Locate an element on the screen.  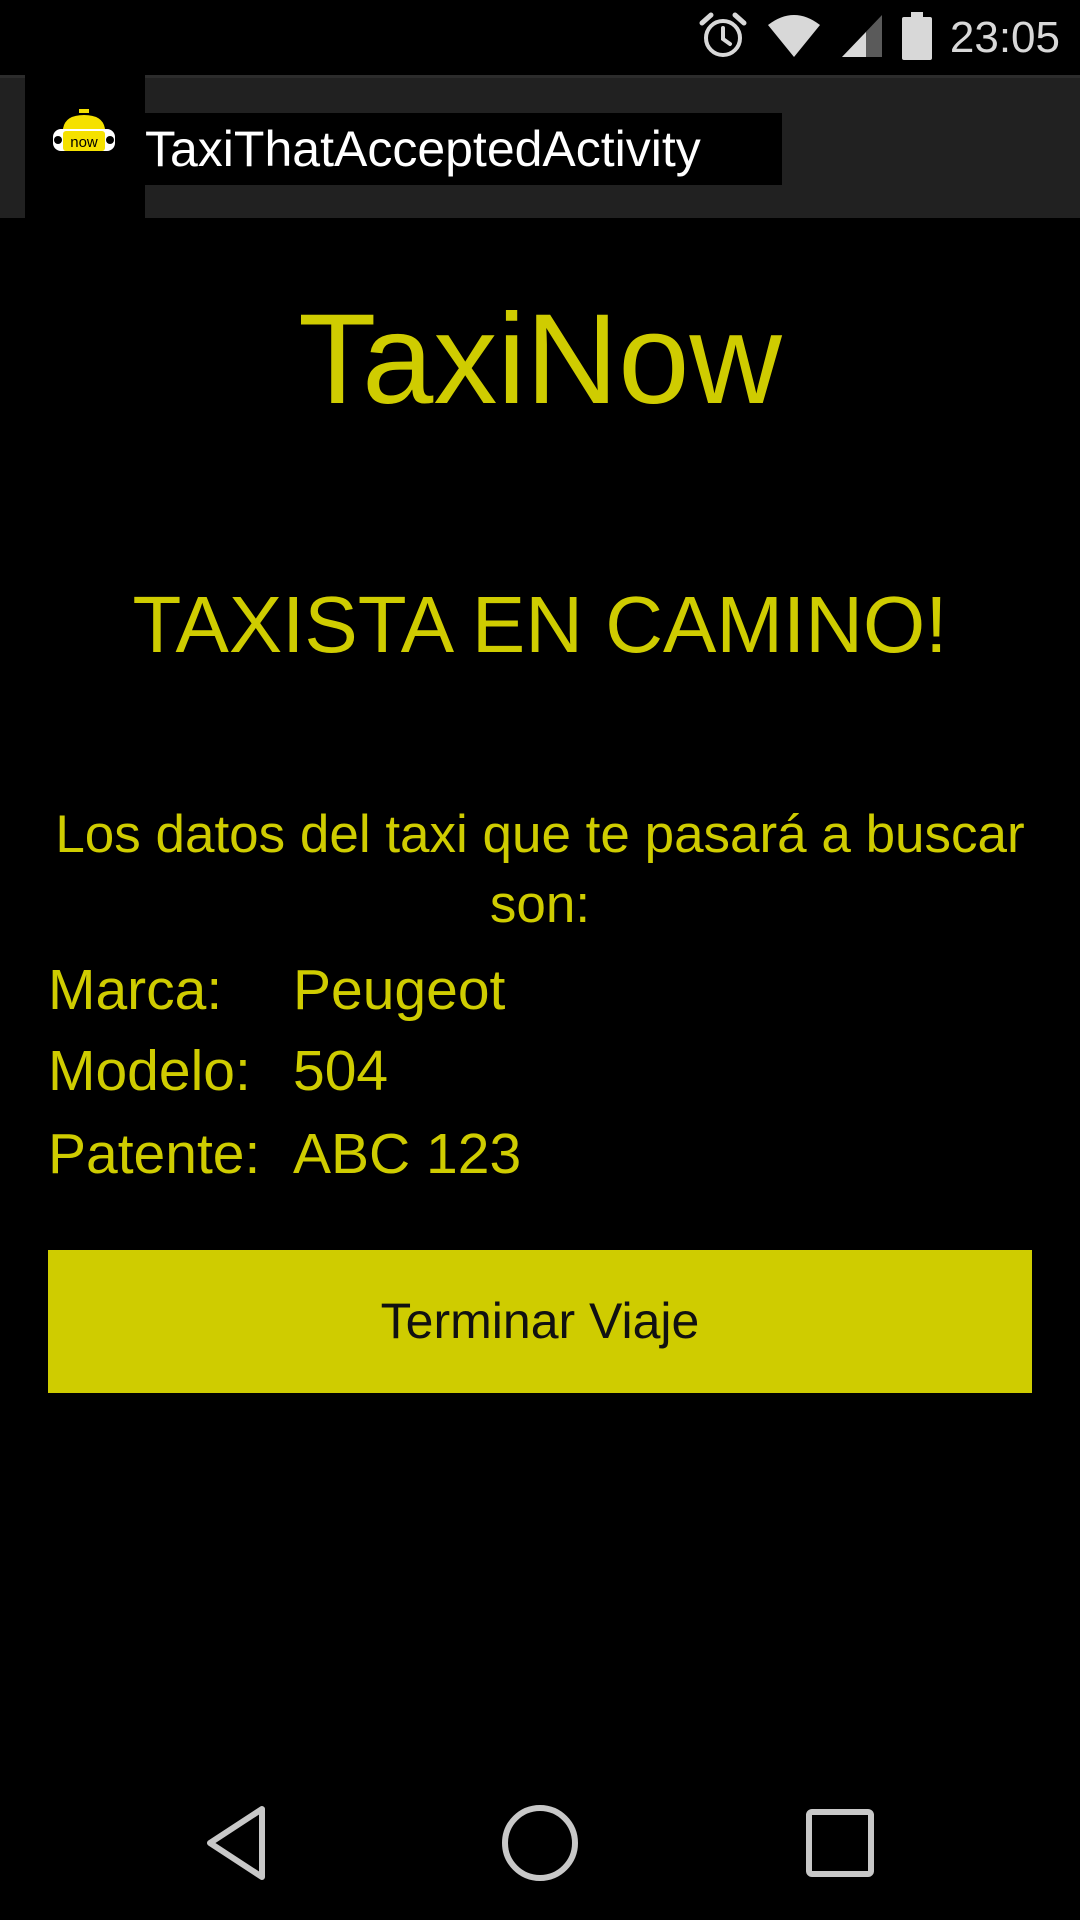
detail-row-marca: Marca: Peugeot is located at coordinates (498, 990).